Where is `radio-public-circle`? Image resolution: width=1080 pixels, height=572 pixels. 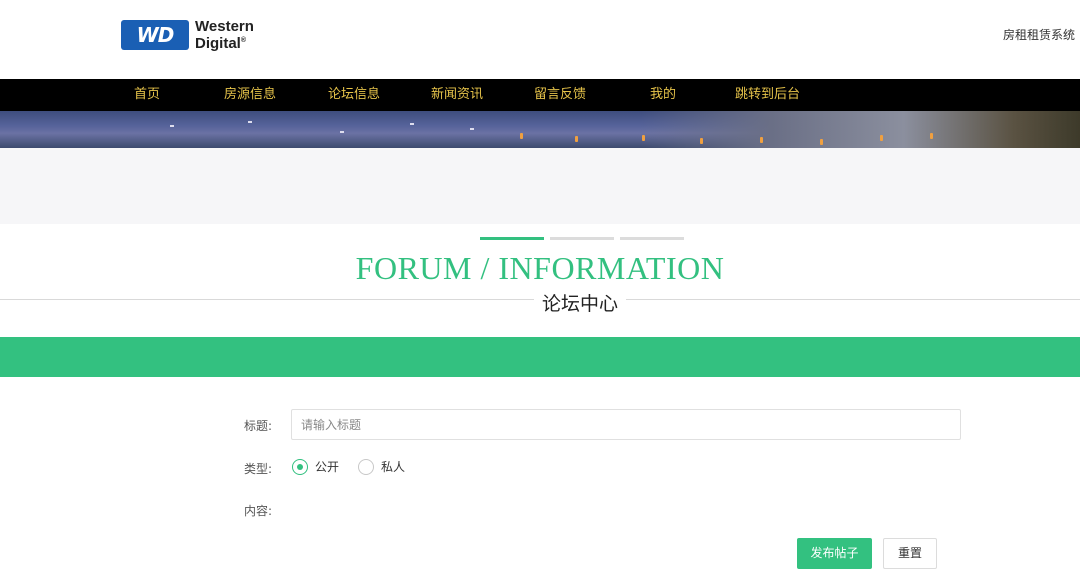 radio-public-circle is located at coordinates (300, 466).